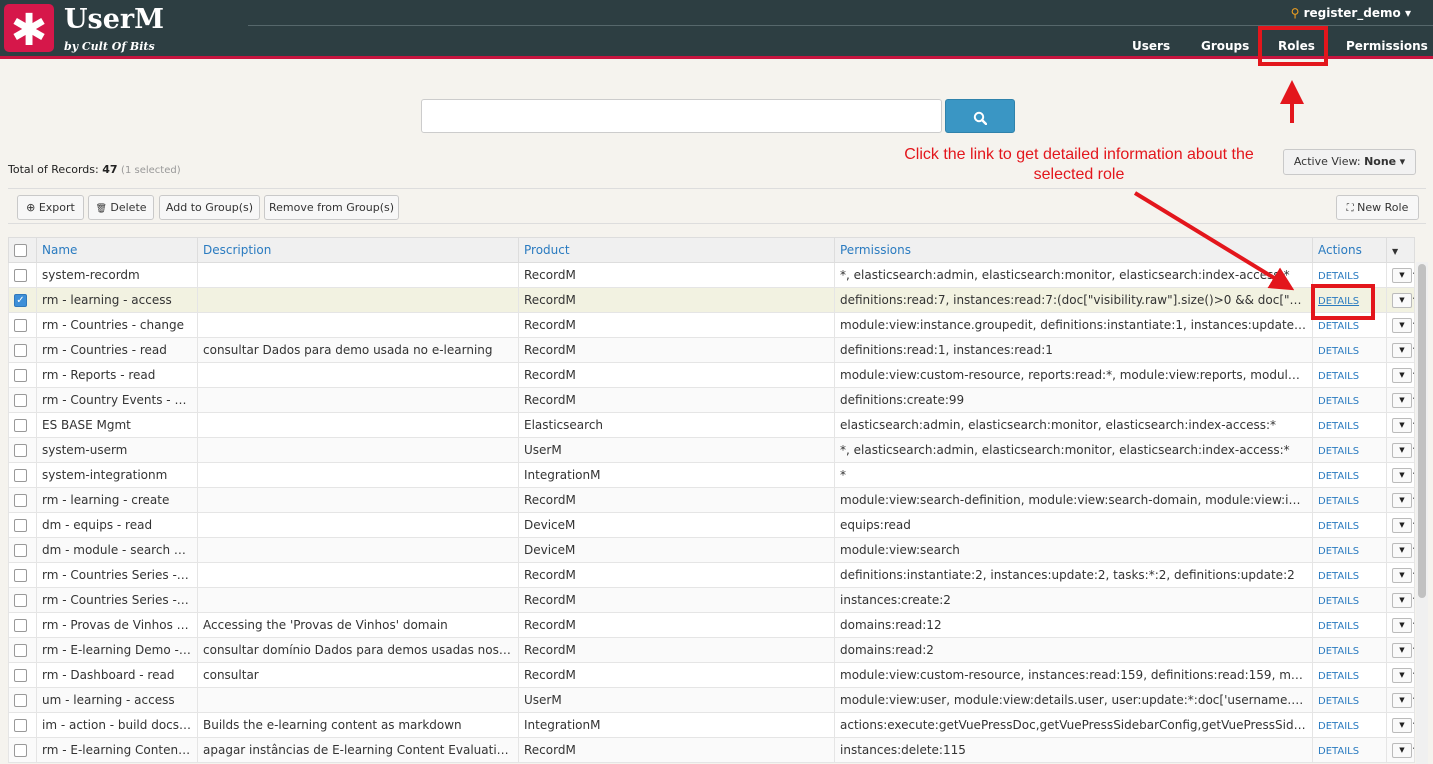 This screenshot has height=764, width=1433. I want to click on annotation-arrows, so click(1218, 185).